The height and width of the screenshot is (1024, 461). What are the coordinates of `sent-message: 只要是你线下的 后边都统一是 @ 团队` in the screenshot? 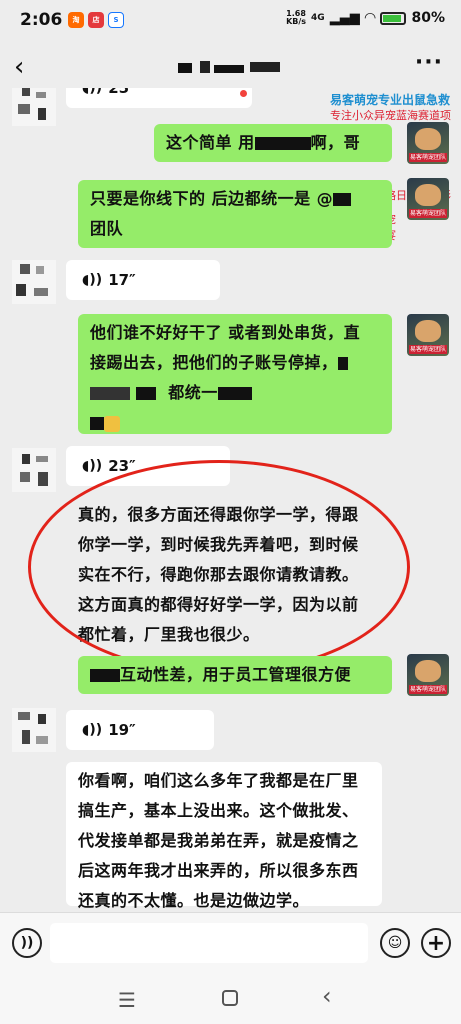 It's located at (235, 214).